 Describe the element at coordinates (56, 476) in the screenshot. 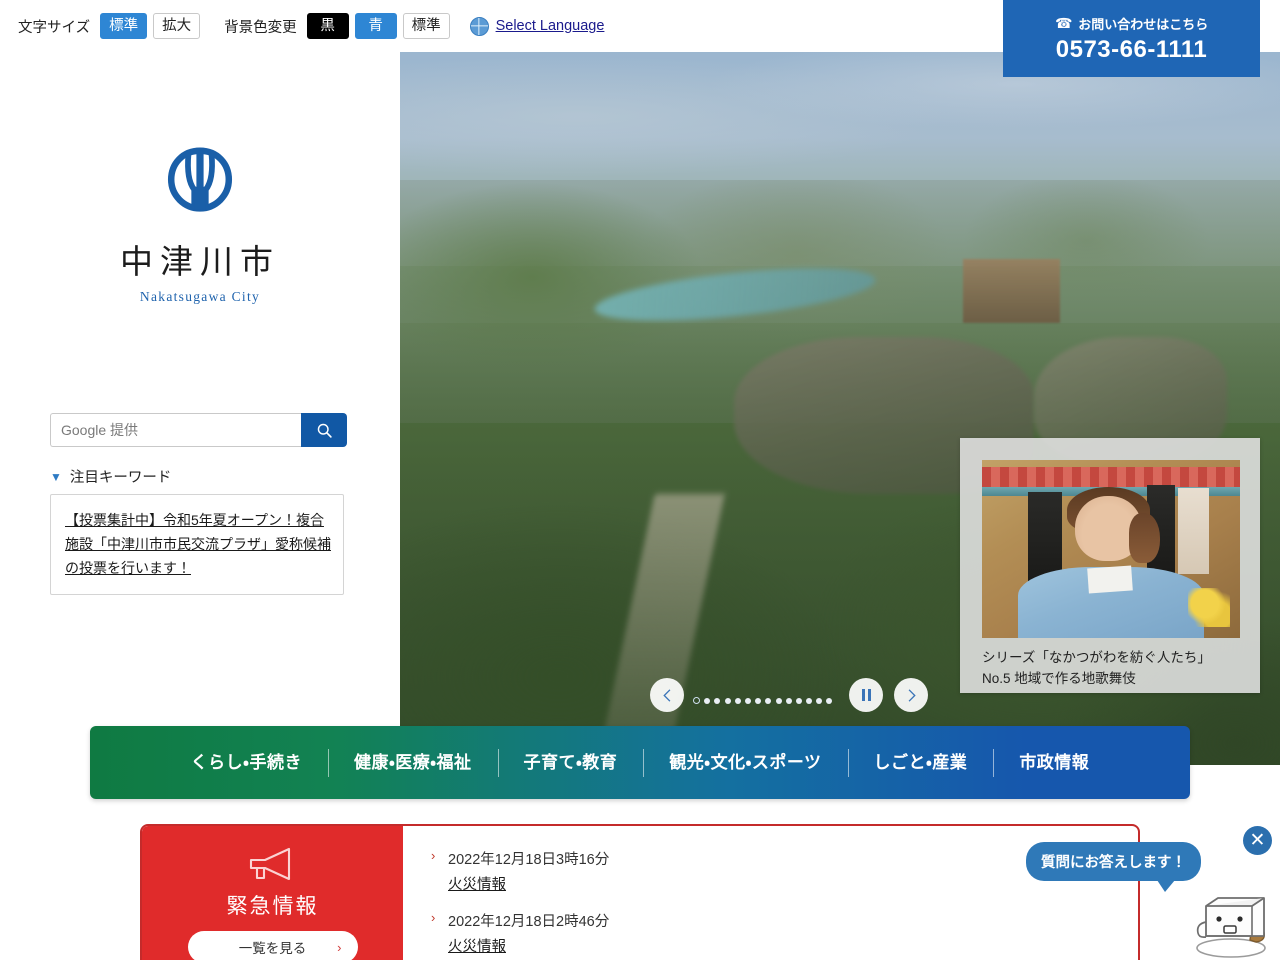

I see `triangle-down-icon: ▼` at that location.